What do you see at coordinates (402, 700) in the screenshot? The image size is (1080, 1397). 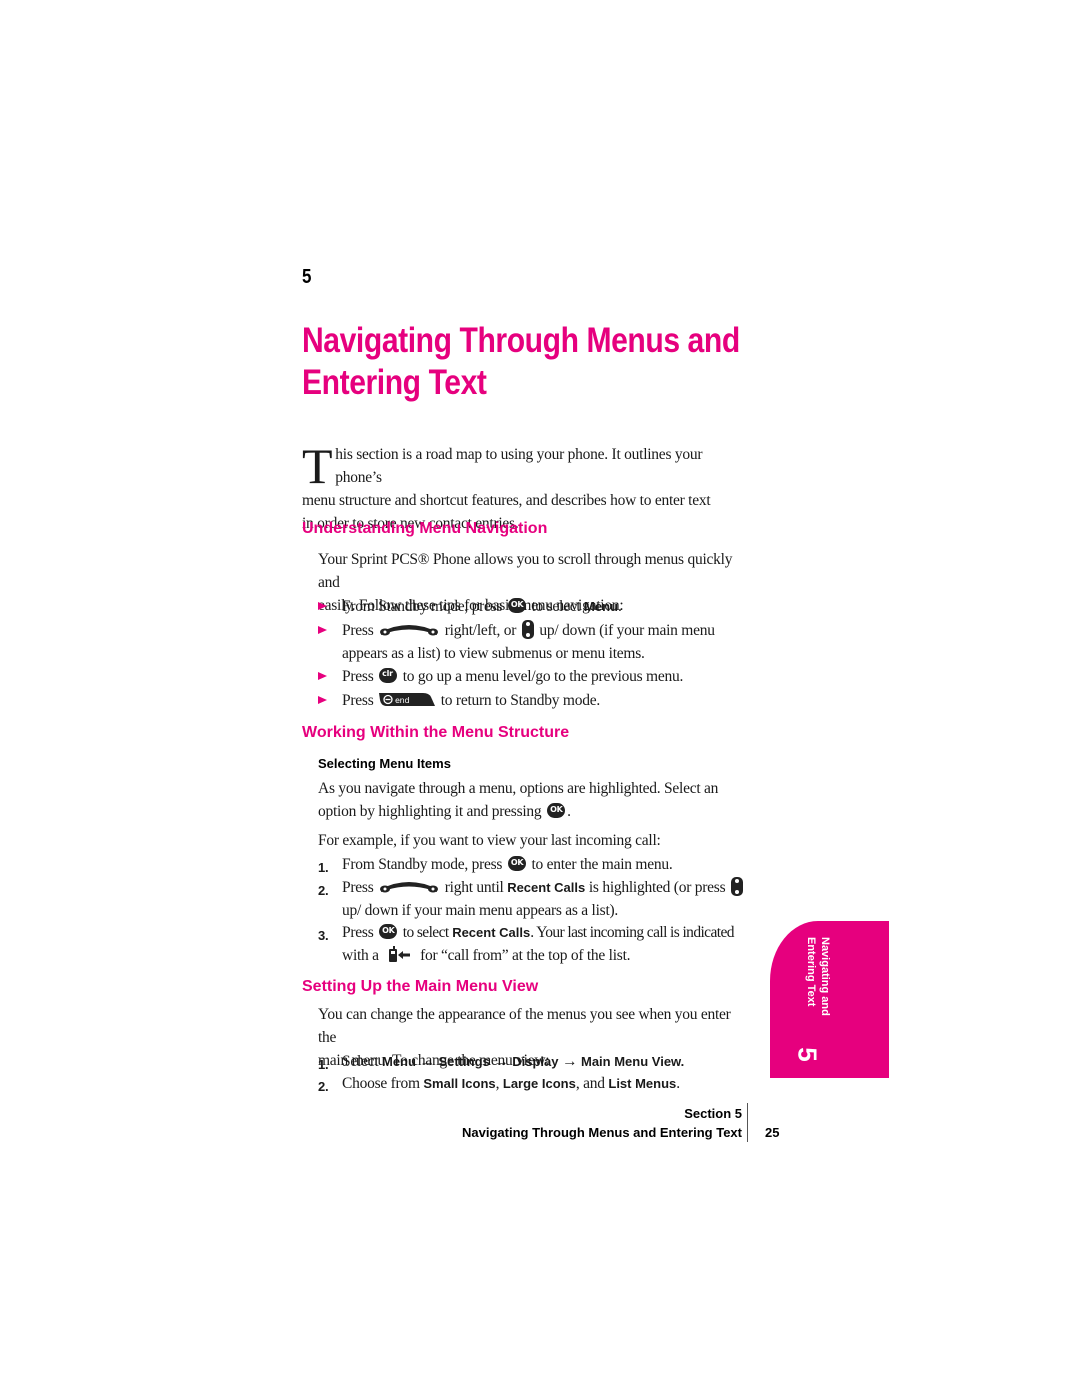 I see `svg-text: end` at bounding box center [402, 700].